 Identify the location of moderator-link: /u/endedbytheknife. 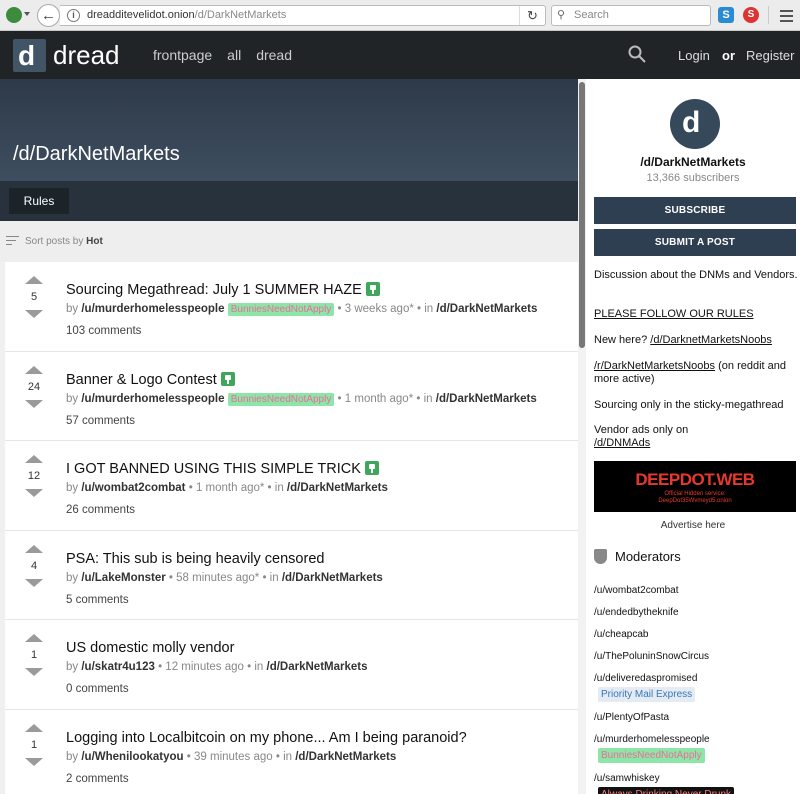
(636, 612).